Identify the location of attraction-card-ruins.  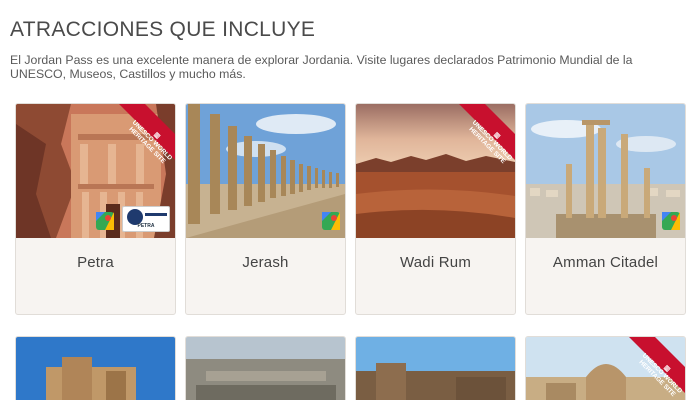
(265, 368).